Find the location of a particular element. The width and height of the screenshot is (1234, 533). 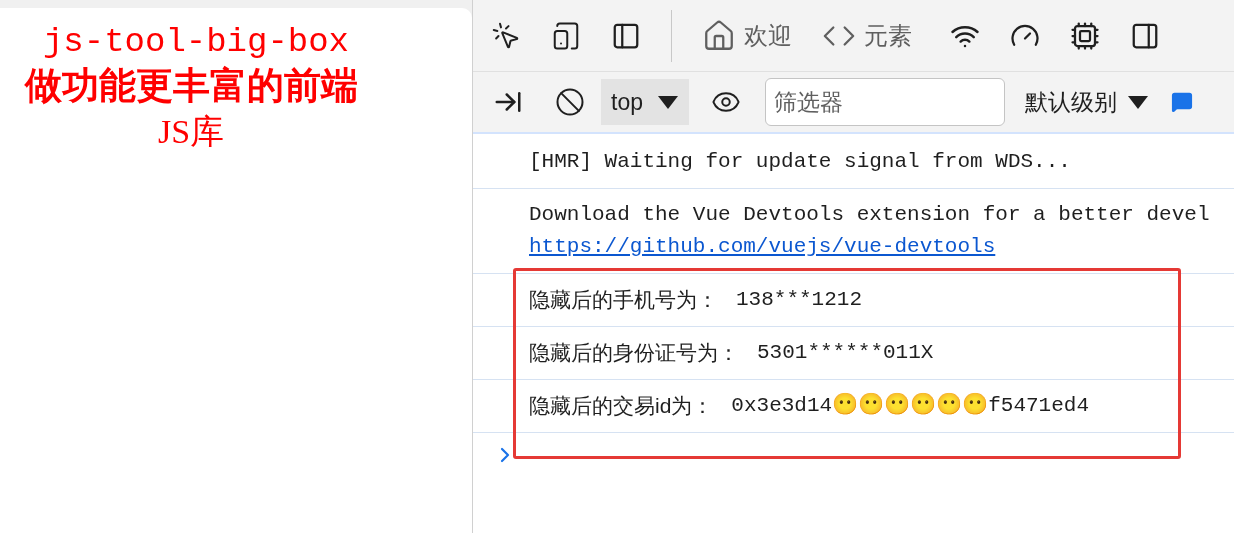

log-value: 138***1212 is located at coordinates (799, 300).